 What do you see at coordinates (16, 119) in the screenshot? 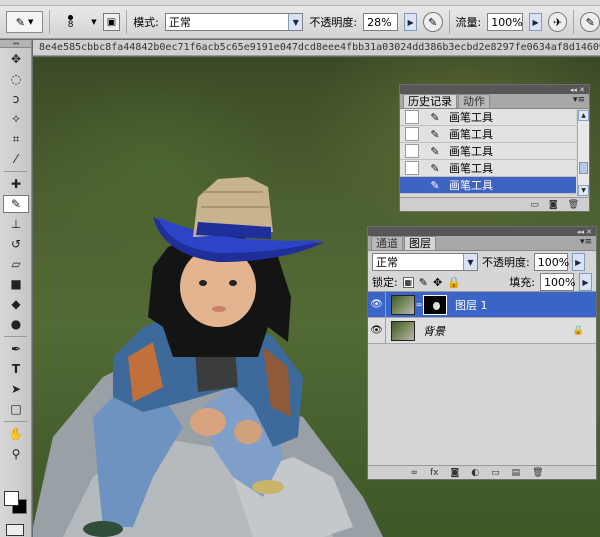
I see `magic-wand-tool-icon: ✧` at bounding box center [16, 119].